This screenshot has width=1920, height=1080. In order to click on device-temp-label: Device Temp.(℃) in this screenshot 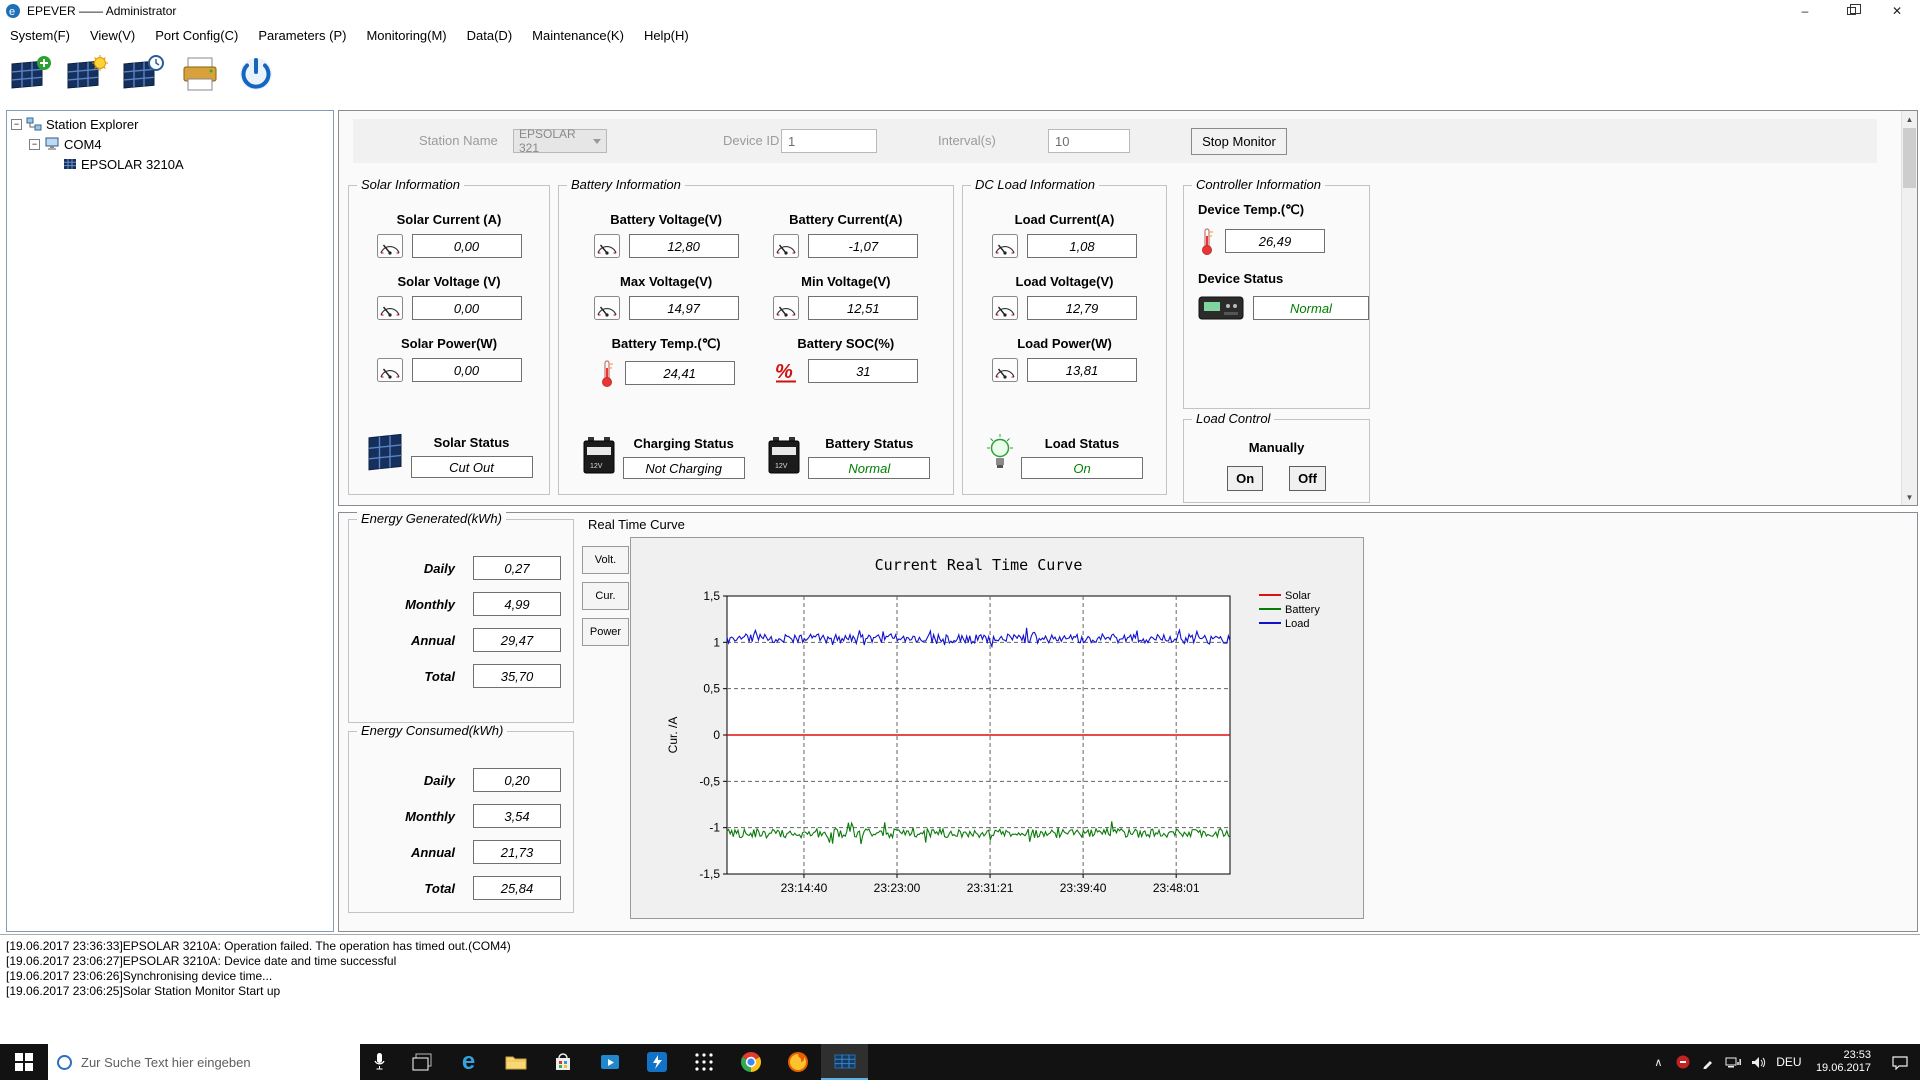, I will do `click(1251, 209)`.